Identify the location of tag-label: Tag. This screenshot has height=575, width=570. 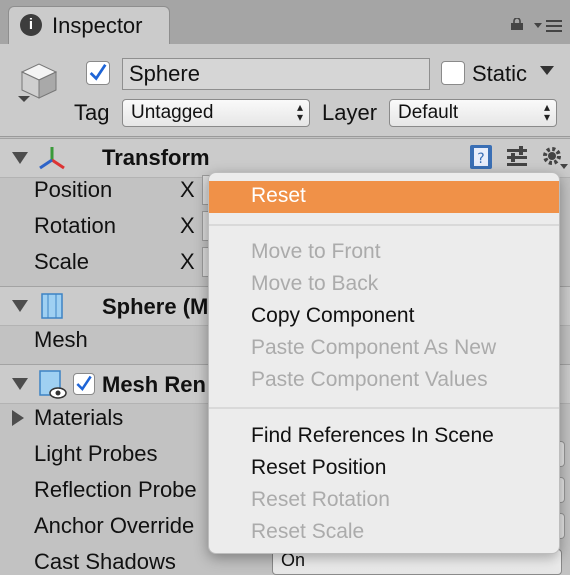
(92, 112).